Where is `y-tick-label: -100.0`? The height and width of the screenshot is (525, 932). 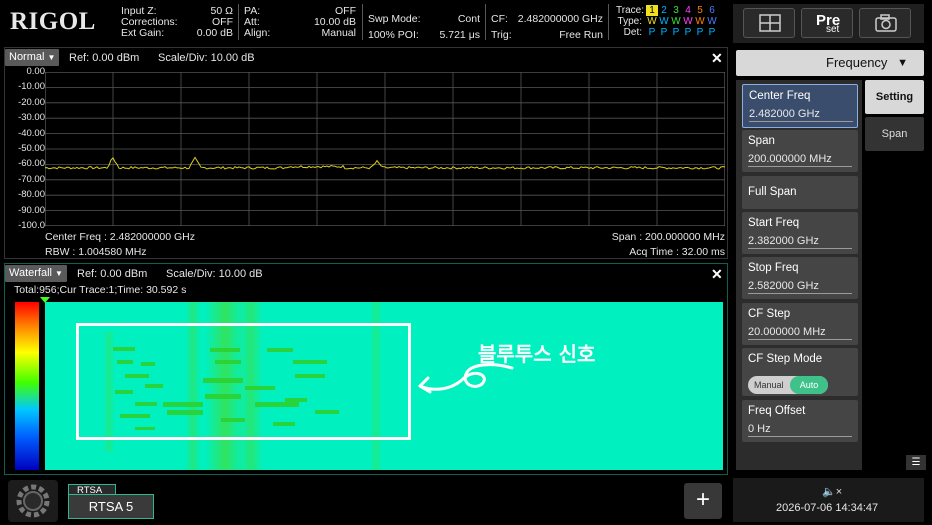 y-tick-label: -100.0 is located at coordinates (31, 225).